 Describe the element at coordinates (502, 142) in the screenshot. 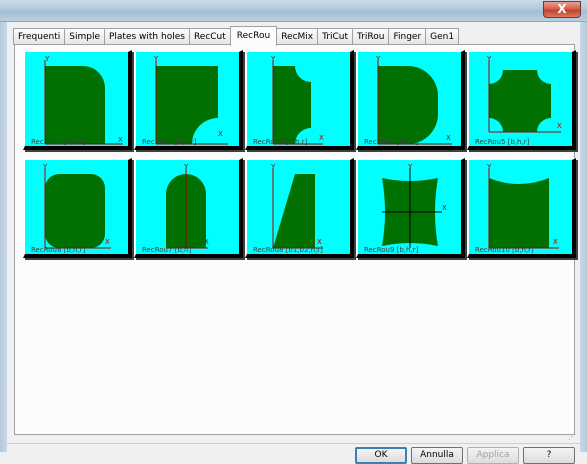

I see `shape-label: RecRou5 [b,h,r]` at that location.